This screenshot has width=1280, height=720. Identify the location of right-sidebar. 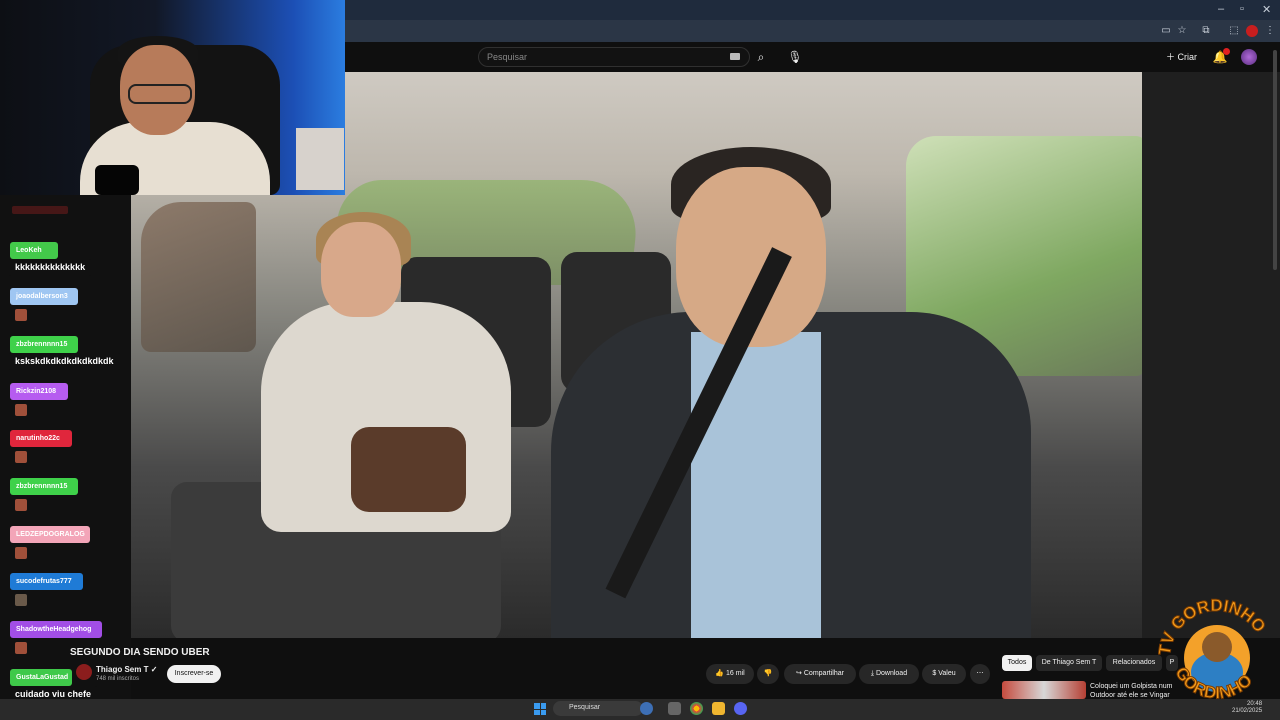
(1211, 355).